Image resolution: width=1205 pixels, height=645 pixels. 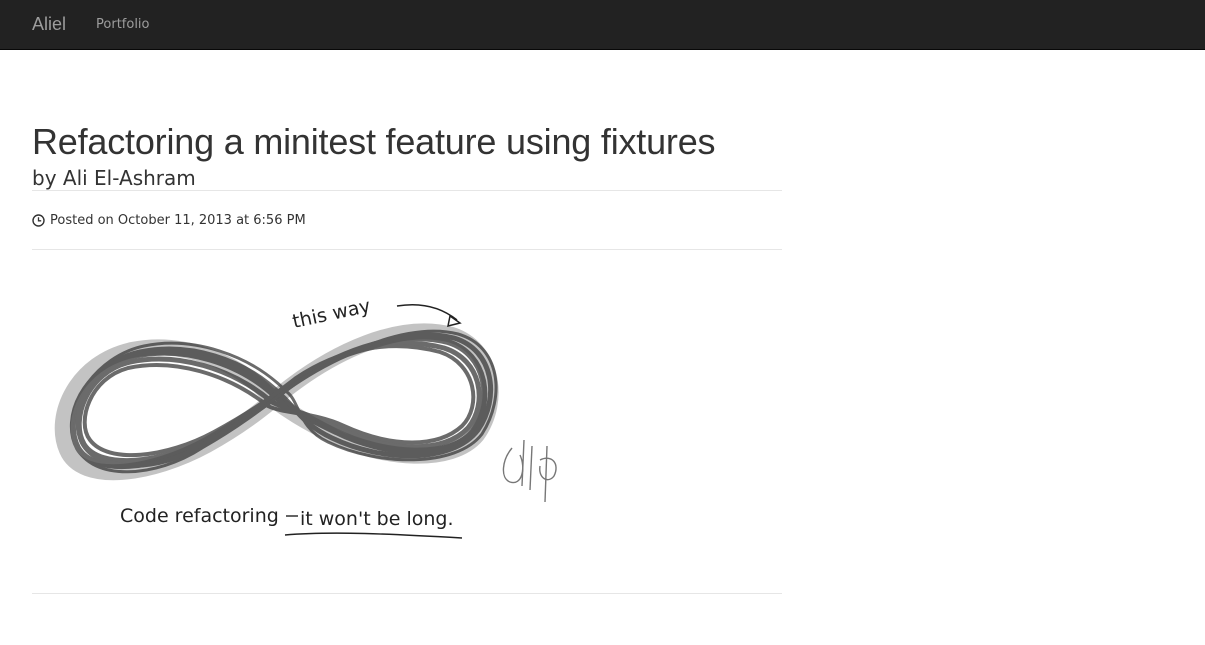 What do you see at coordinates (114, 178) in the screenshot?
I see `post-author: by Ali El-Ashram` at bounding box center [114, 178].